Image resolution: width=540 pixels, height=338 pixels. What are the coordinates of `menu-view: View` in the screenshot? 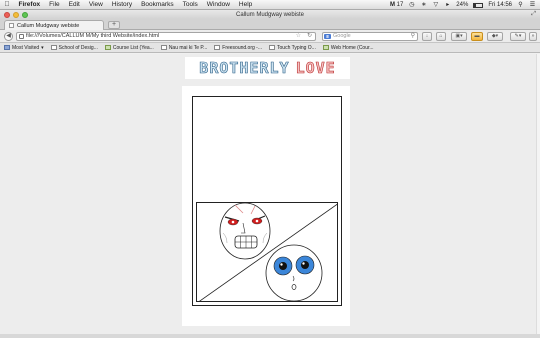 It's located at (95, 4).